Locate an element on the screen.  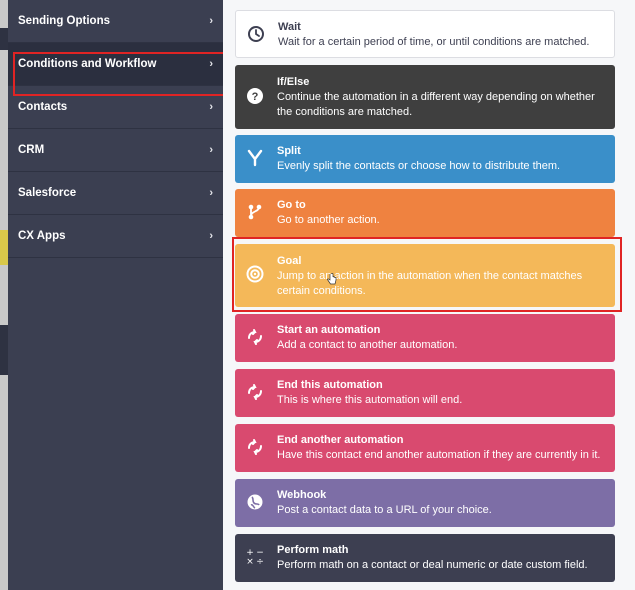
action-card-go-to: Go to Go to another action. is located at coordinates (425, 213).